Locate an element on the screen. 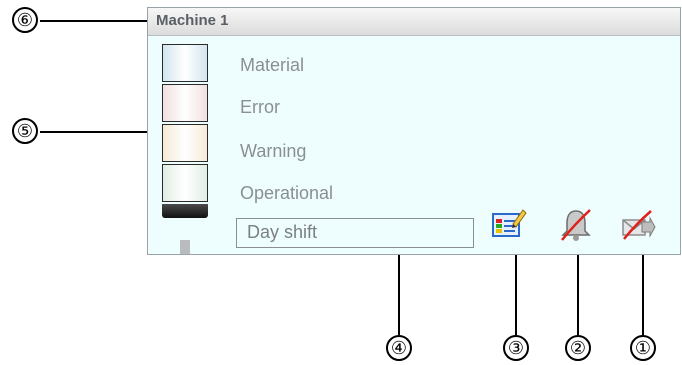 This screenshot has width=682, height=365. lamp-warning is located at coordinates (185, 143).